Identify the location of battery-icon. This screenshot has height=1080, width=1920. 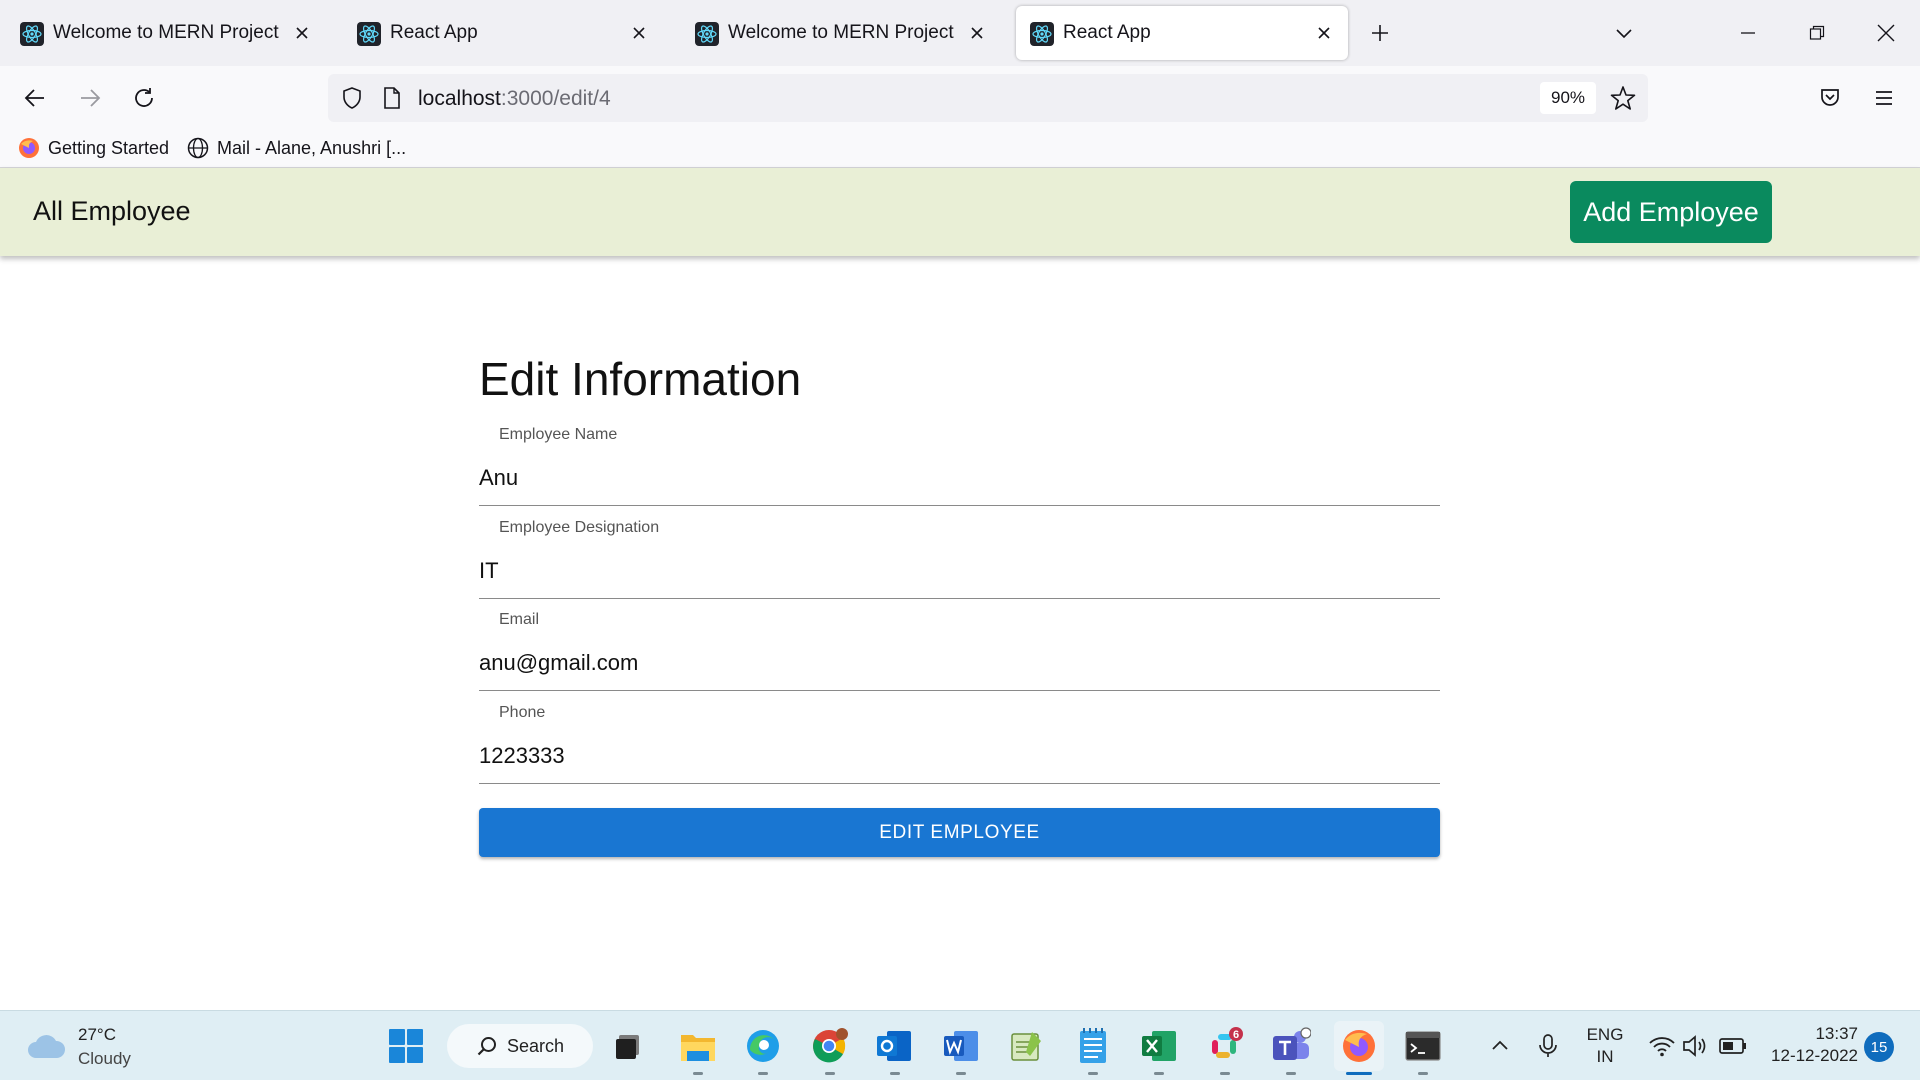
(1733, 1046).